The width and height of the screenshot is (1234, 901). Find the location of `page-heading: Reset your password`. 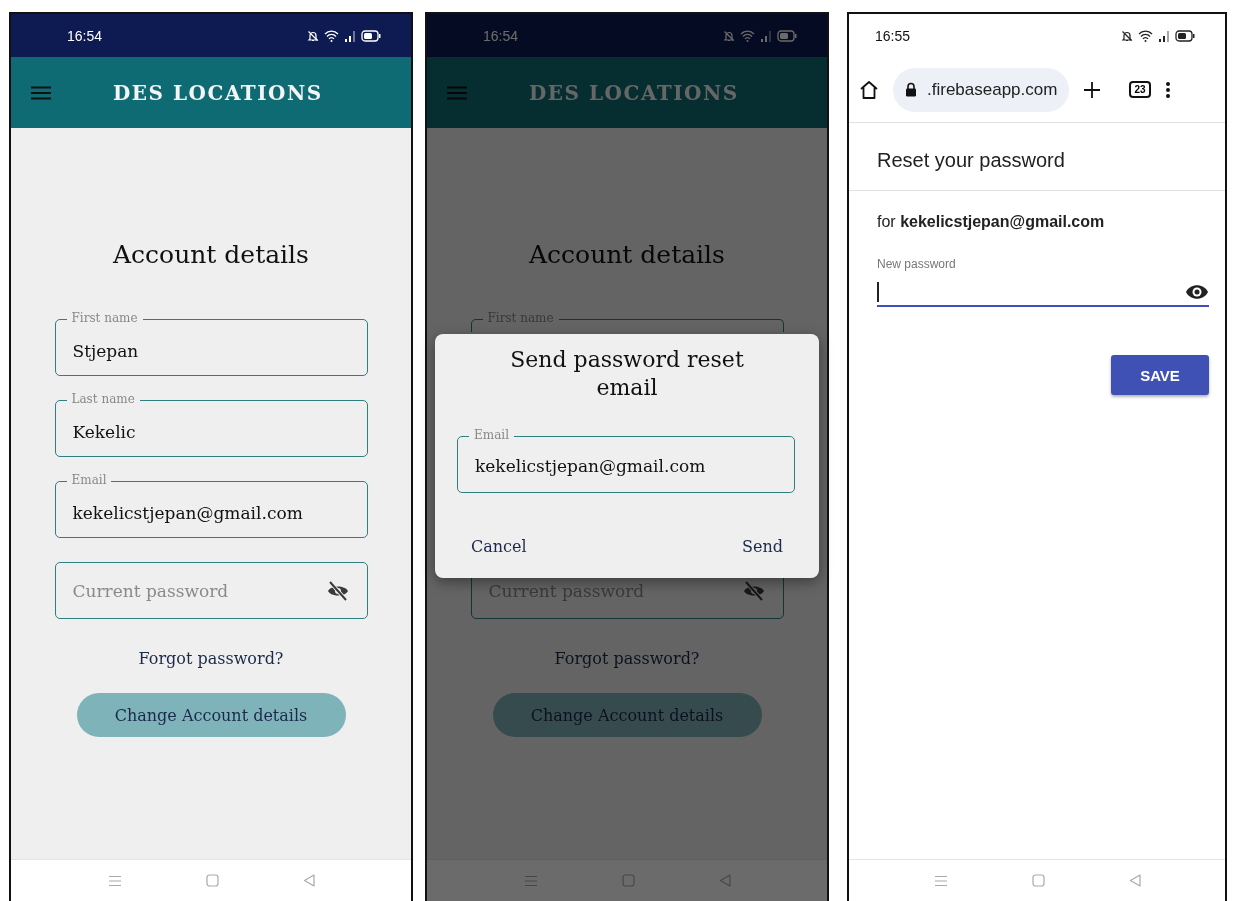

page-heading: Reset your password is located at coordinates (1037, 157).